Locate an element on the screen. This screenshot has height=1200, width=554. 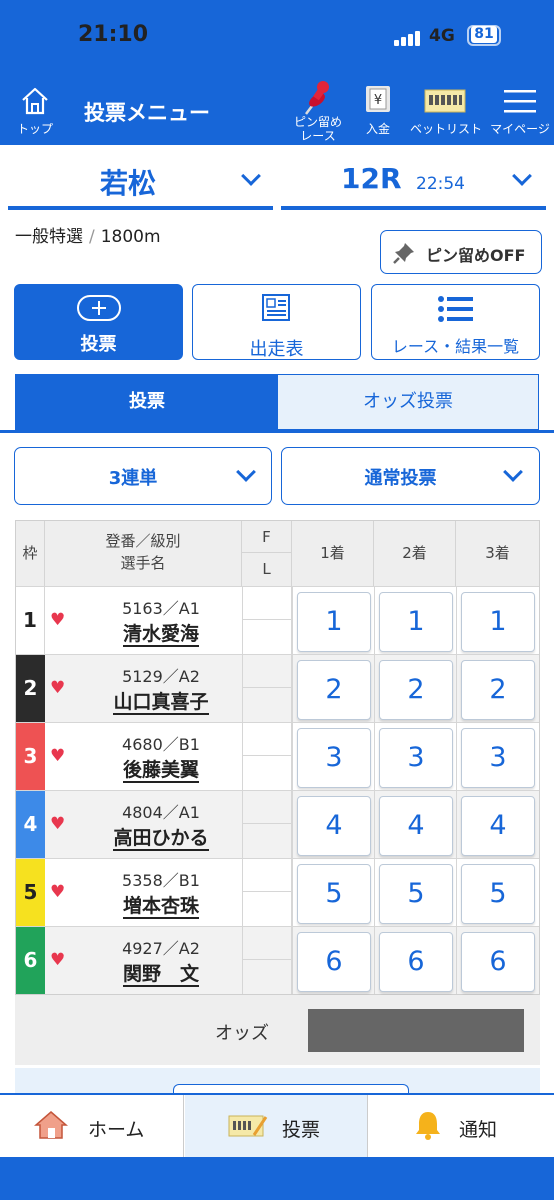
bet-type-select: 3連単 is located at coordinates (143, 476).